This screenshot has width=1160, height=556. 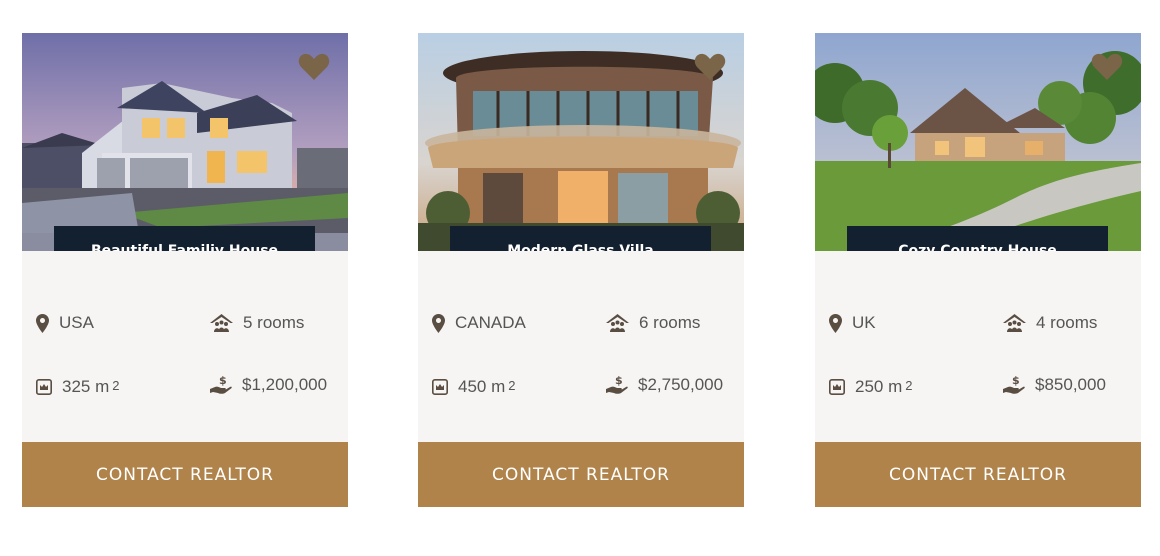 What do you see at coordinates (670, 322) in the screenshot?
I see `rooms-text: 6 rooms` at bounding box center [670, 322].